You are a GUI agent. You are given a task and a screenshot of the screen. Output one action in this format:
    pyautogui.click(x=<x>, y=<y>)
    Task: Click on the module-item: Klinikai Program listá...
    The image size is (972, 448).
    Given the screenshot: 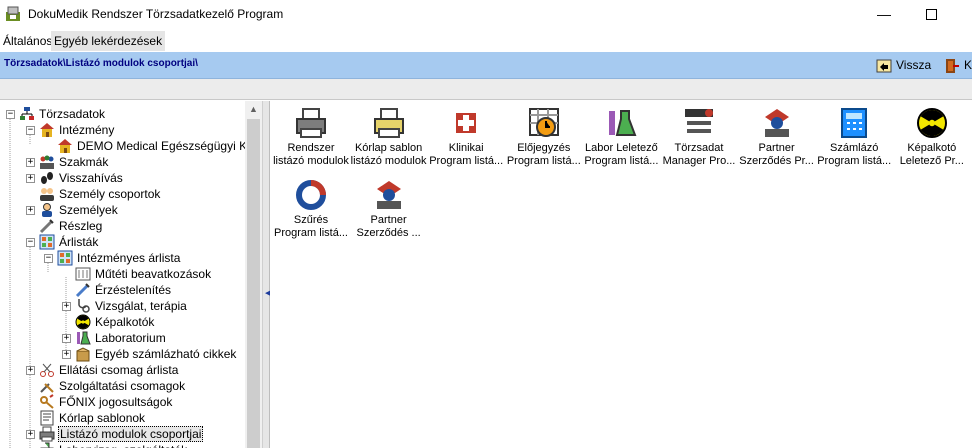 What is the action you would take?
    pyautogui.click(x=466, y=136)
    